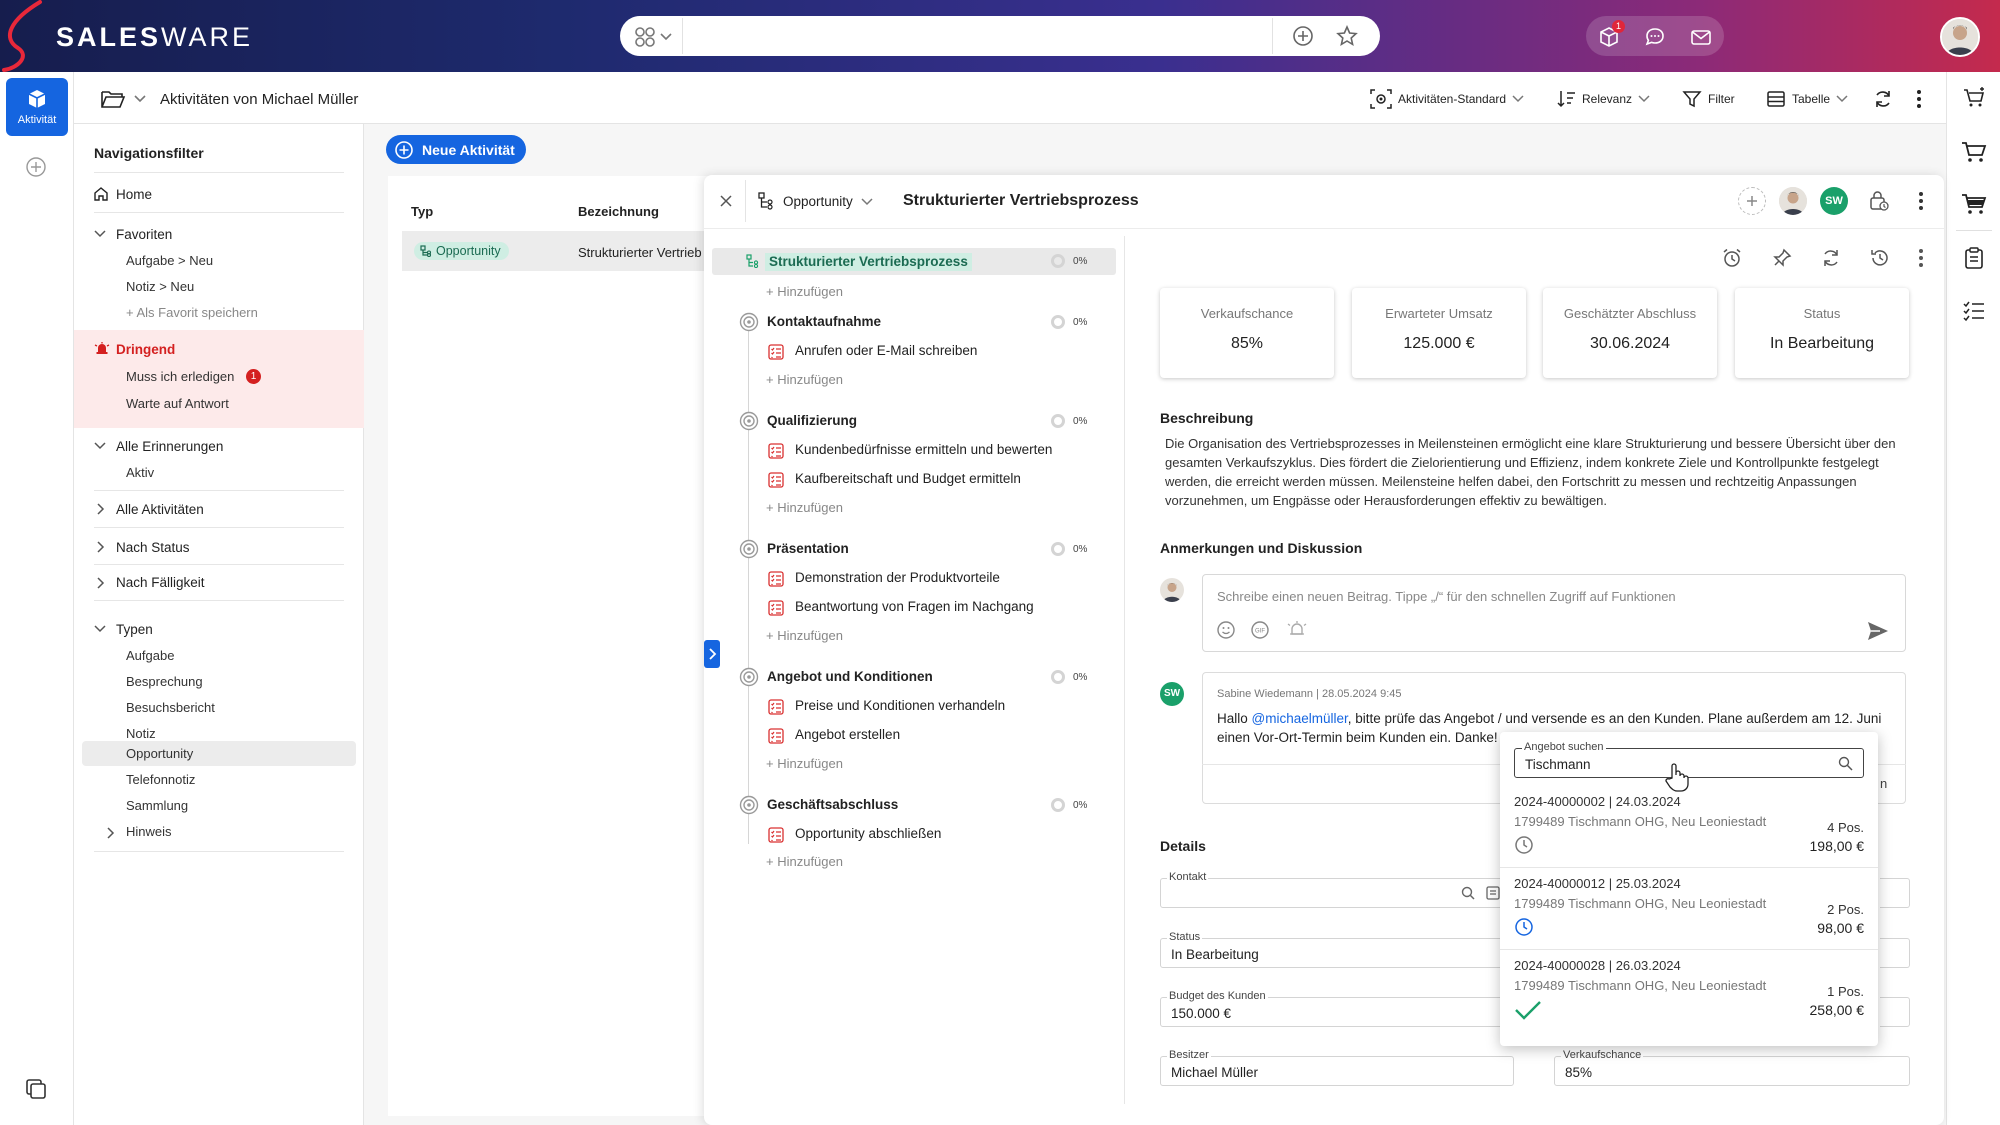  Describe the element at coordinates (141, 733) in the screenshot. I see `nav-type-item: Notiz` at that location.